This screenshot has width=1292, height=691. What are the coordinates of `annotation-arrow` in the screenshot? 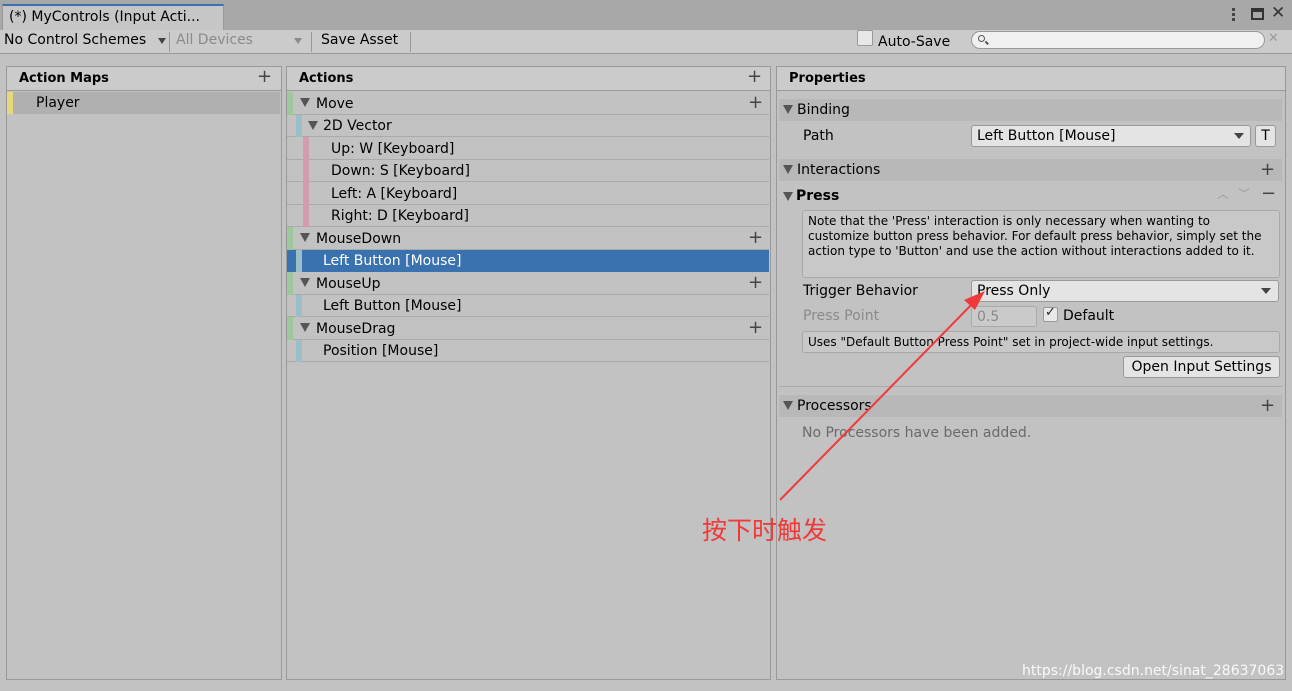 It's located at (882, 396).